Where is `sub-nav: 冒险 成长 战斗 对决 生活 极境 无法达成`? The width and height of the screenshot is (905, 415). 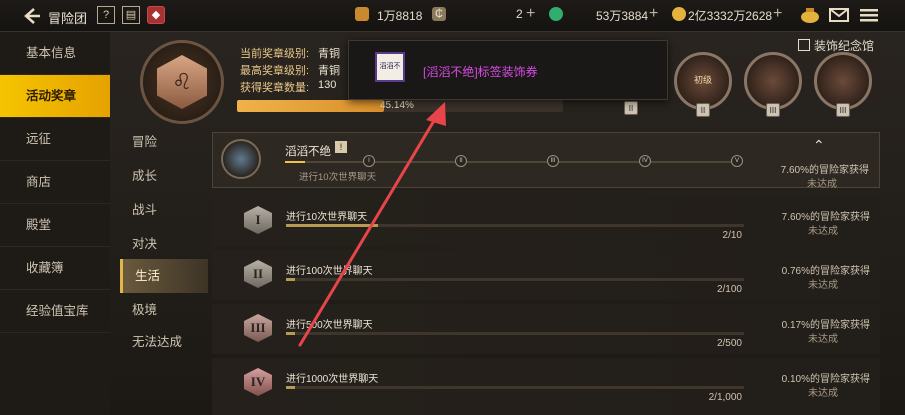 sub-nav: 冒险 成长 战斗 对决 生活 极境 无法达成 is located at coordinates (165, 245).